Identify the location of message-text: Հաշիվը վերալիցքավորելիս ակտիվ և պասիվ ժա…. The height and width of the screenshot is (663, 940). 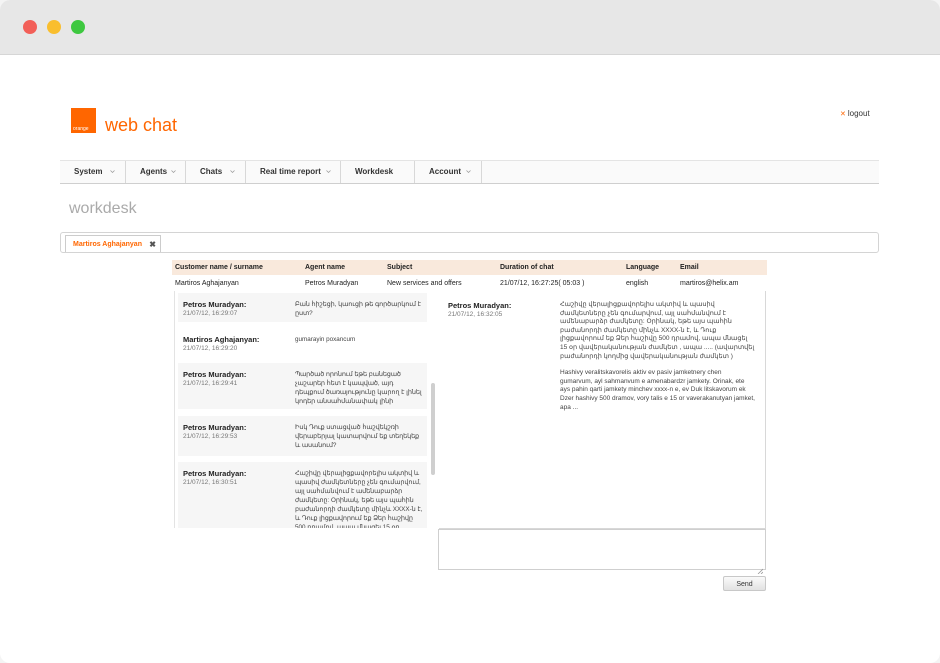
(359, 499).